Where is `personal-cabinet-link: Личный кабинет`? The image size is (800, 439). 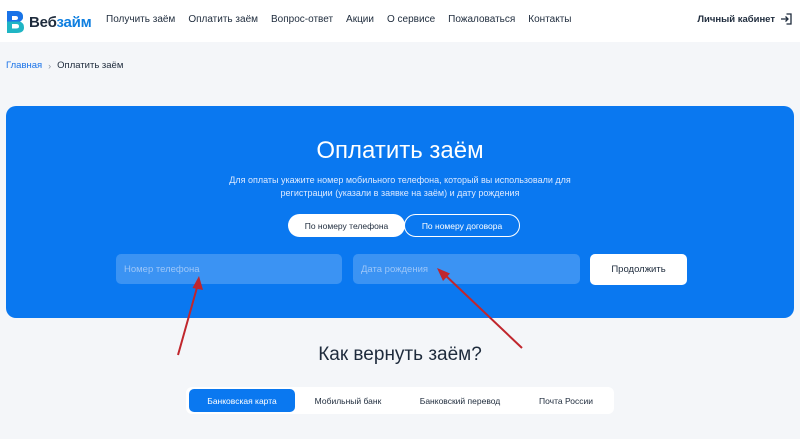 personal-cabinet-link: Личный кабинет is located at coordinates (744, 19).